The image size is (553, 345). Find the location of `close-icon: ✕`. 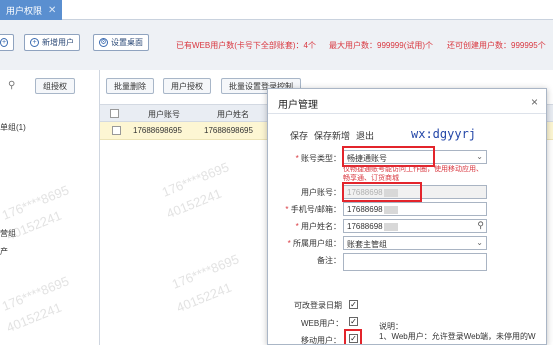

close-icon: ✕ is located at coordinates (52, 10).